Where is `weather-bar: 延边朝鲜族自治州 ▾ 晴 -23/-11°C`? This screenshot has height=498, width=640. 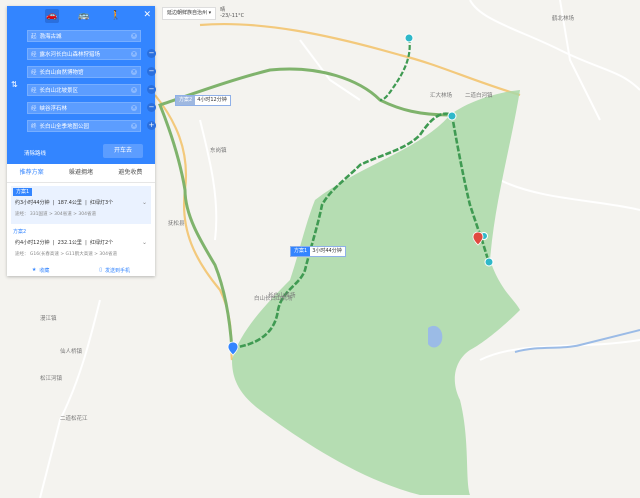 weather-bar: 延边朝鲜族自治州 ▾ 晴 -23/-11°C is located at coordinates (203, 13).